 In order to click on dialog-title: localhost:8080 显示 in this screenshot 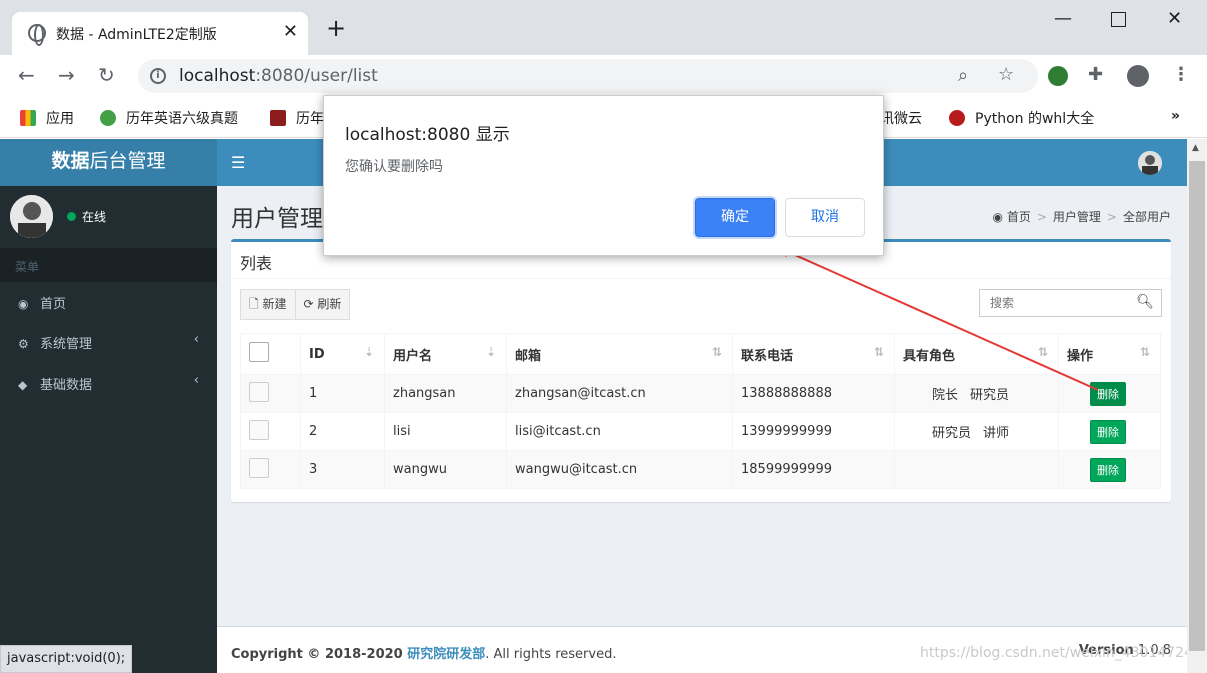, I will do `click(427, 135)`.